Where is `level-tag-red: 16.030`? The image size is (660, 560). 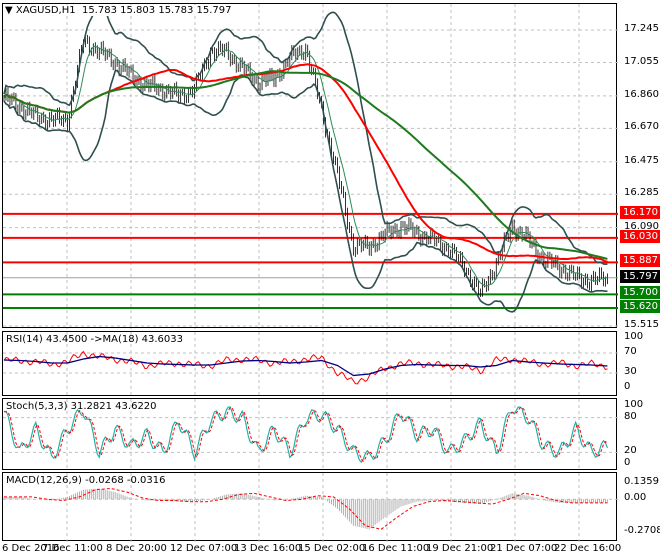
level-tag-red: 16.030 is located at coordinates (640, 236).